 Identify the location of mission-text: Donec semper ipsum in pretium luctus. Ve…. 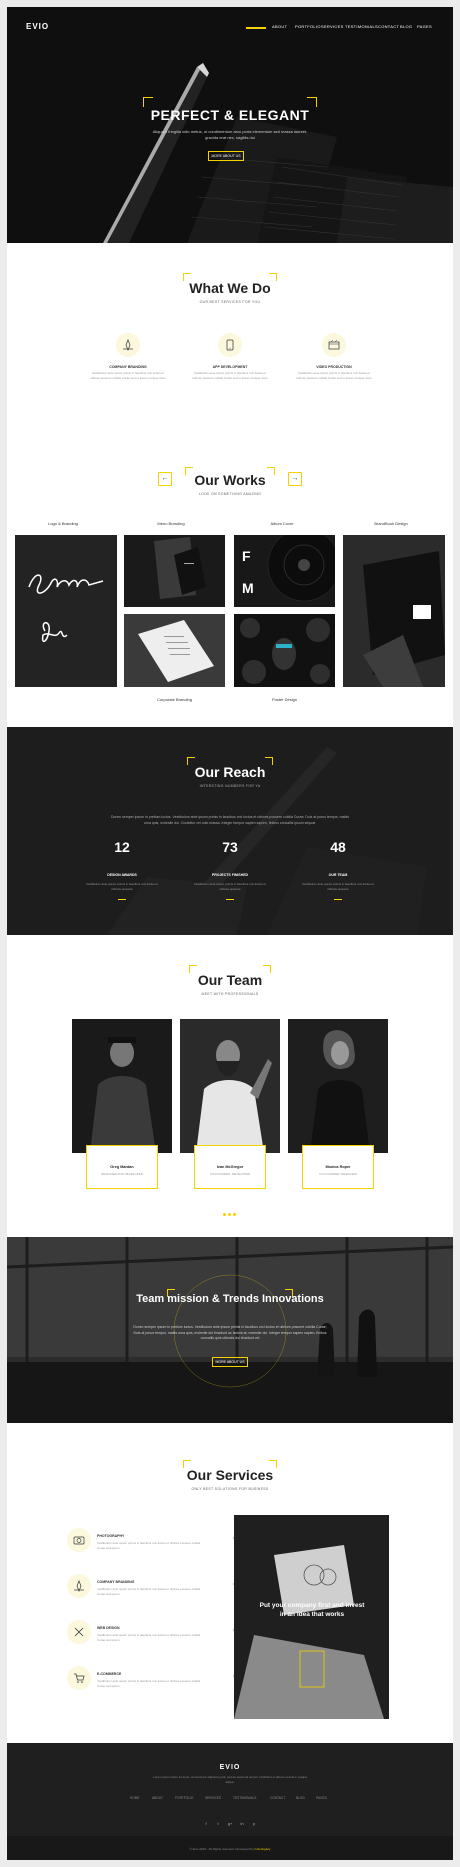
(230, 1332).